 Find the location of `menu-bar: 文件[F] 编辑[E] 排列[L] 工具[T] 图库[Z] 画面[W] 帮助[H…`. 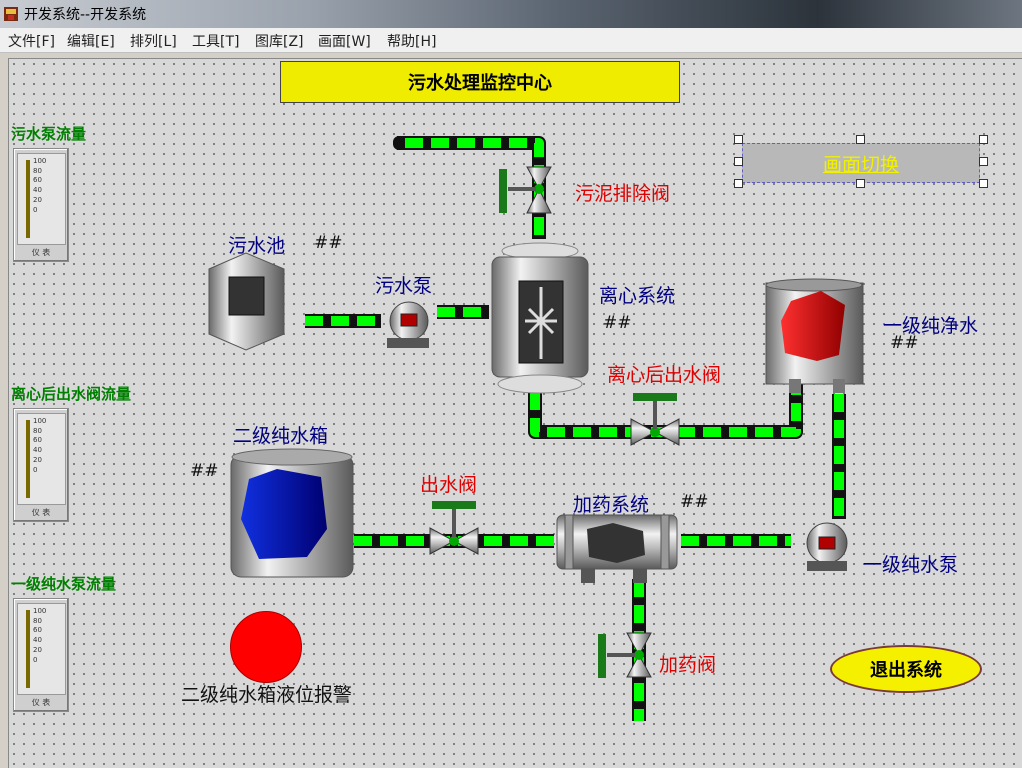

menu-bar: 文件[F] 编辑[E] 排列[L] 工具[T] 图库[Z] 画面[W] 帮助[H… is located at coordinates (511, 40).